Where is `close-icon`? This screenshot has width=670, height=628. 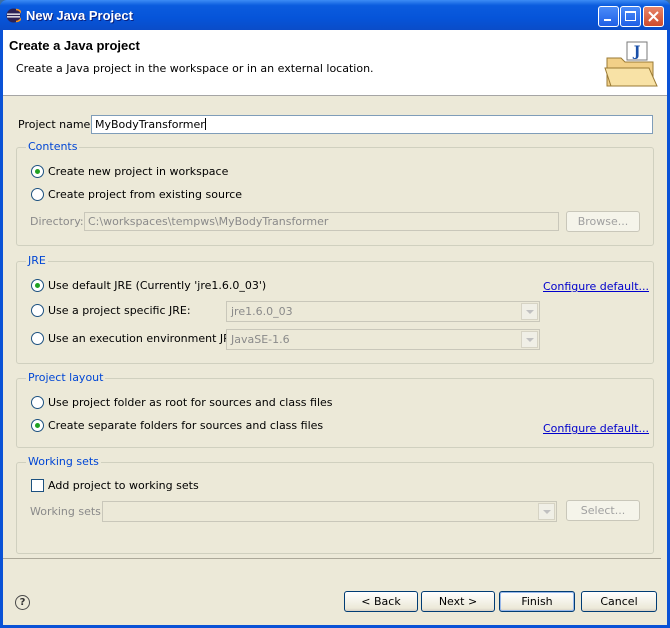 close-icon is located at coordinates (653, 16).